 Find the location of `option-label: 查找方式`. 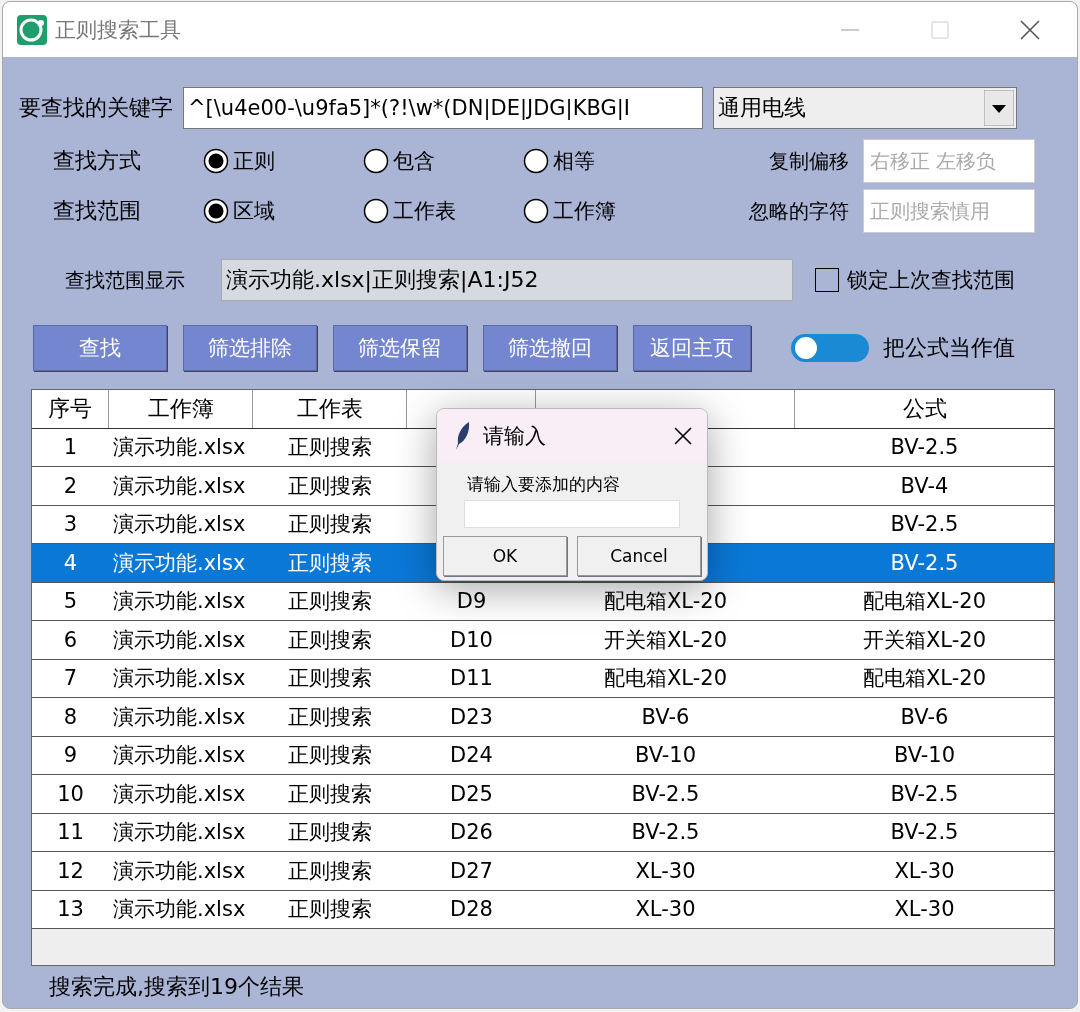

option-label: 查找方式 is located at coordinates (97, 161).